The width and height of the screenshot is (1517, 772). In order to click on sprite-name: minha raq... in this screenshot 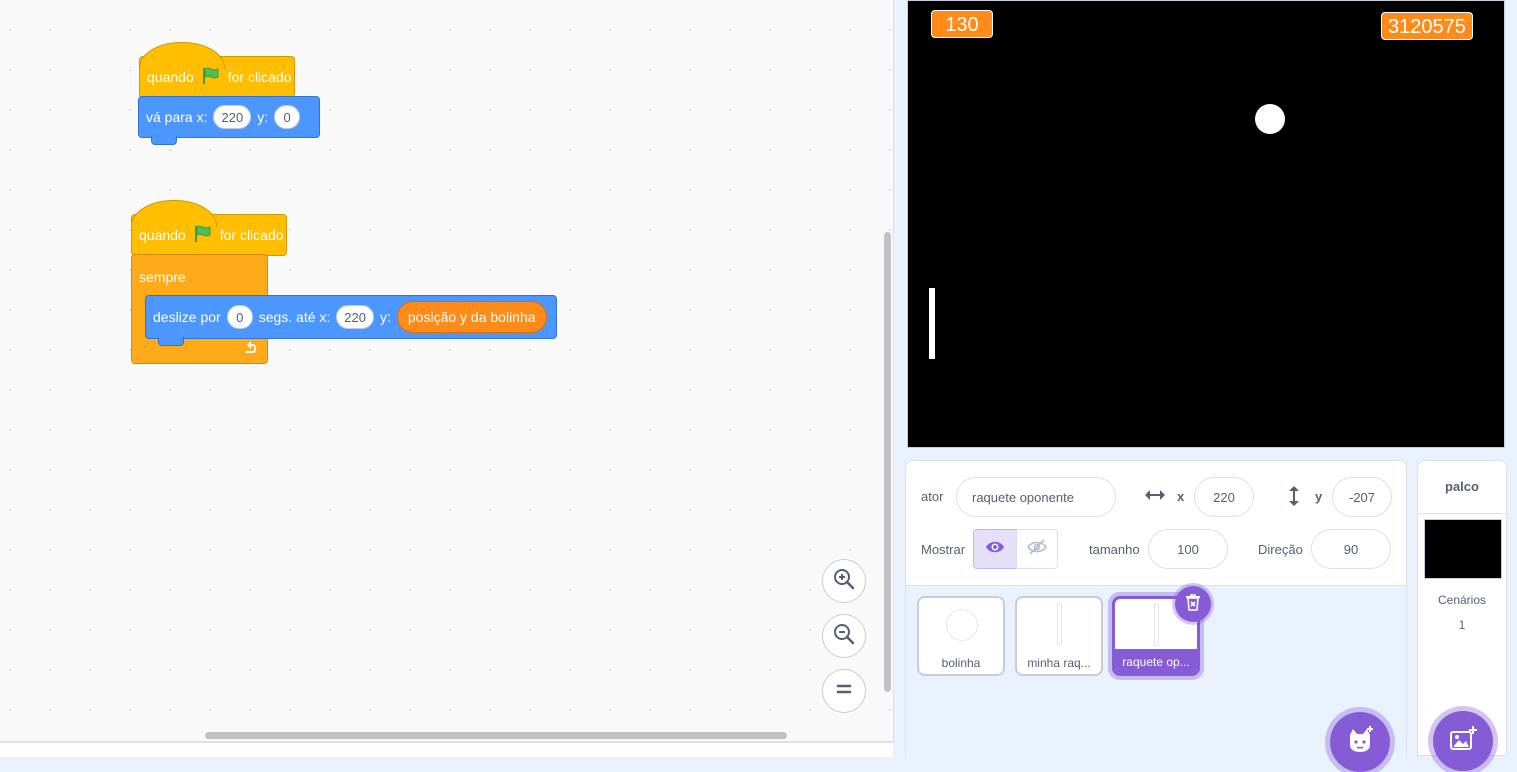, I will do `click(1059, 663)`.